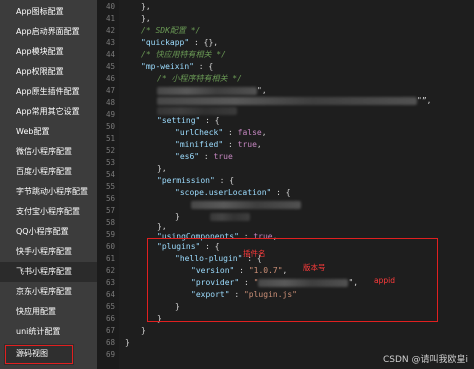  Describe the element at coordinates (48, 12) in the screenshot. I see `sidebar-item-app-icon: App图标配置` at that location.